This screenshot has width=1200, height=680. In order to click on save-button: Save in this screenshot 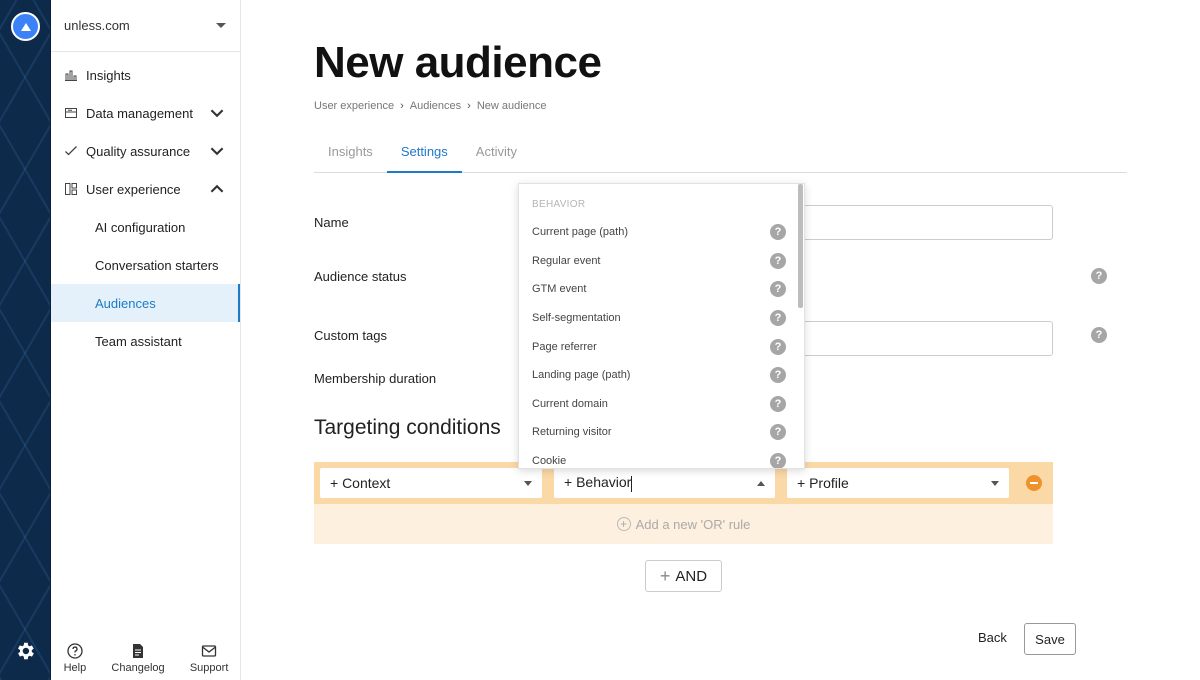, I will do `click(1050, 639)`.